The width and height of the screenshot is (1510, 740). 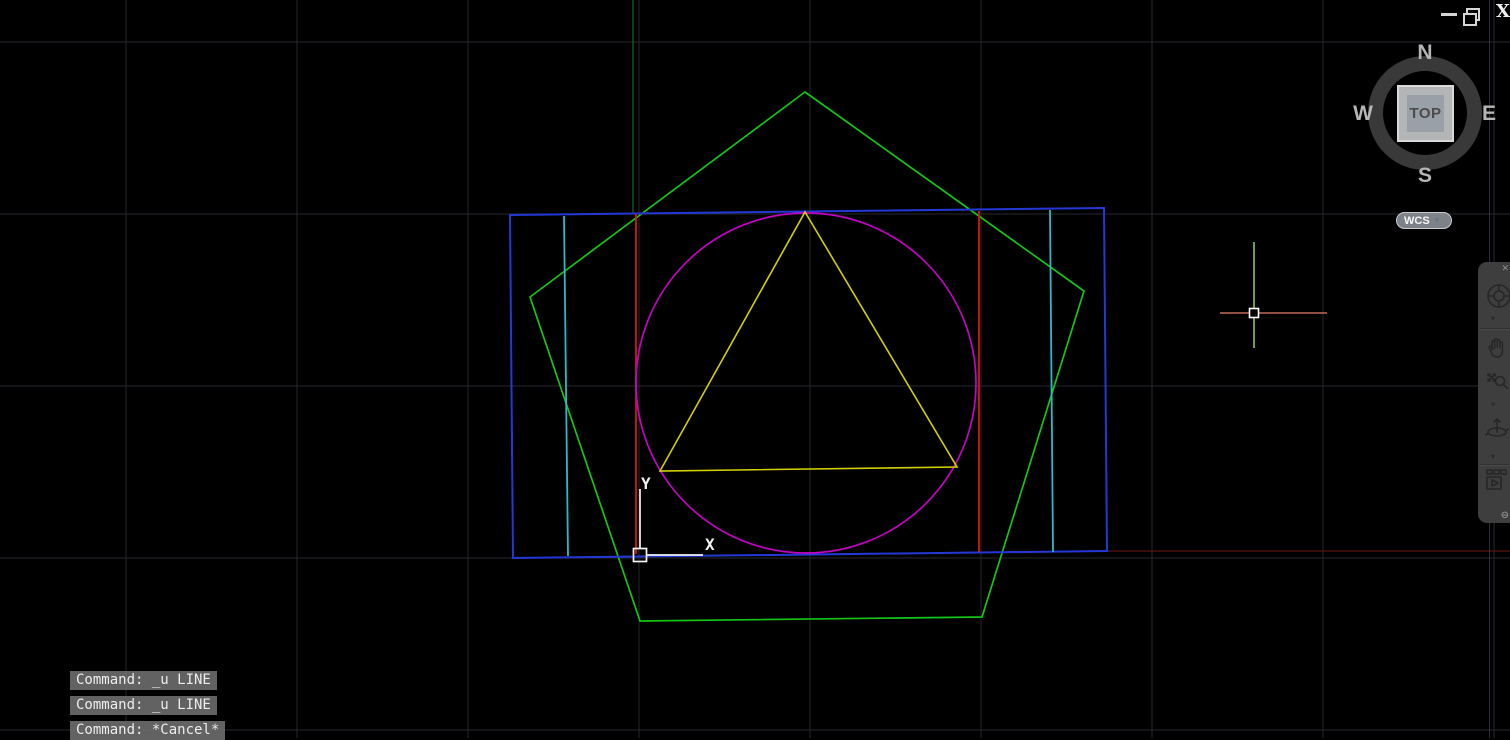 I want to click on view-cube: TOP, so click(x=1425, y=113).